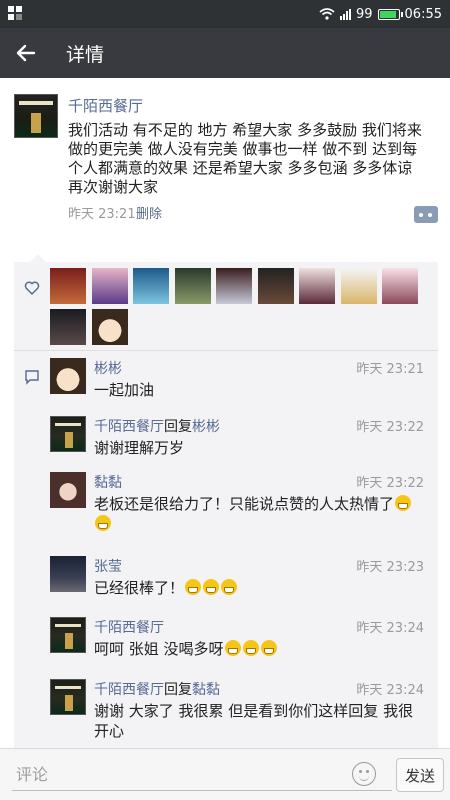 This screenshot has height=800, width=450. What do you see at coordinates (206, 427) in the screenshot?
I see `reply-target-name: 彬彬` at bounding box center [206, 427].